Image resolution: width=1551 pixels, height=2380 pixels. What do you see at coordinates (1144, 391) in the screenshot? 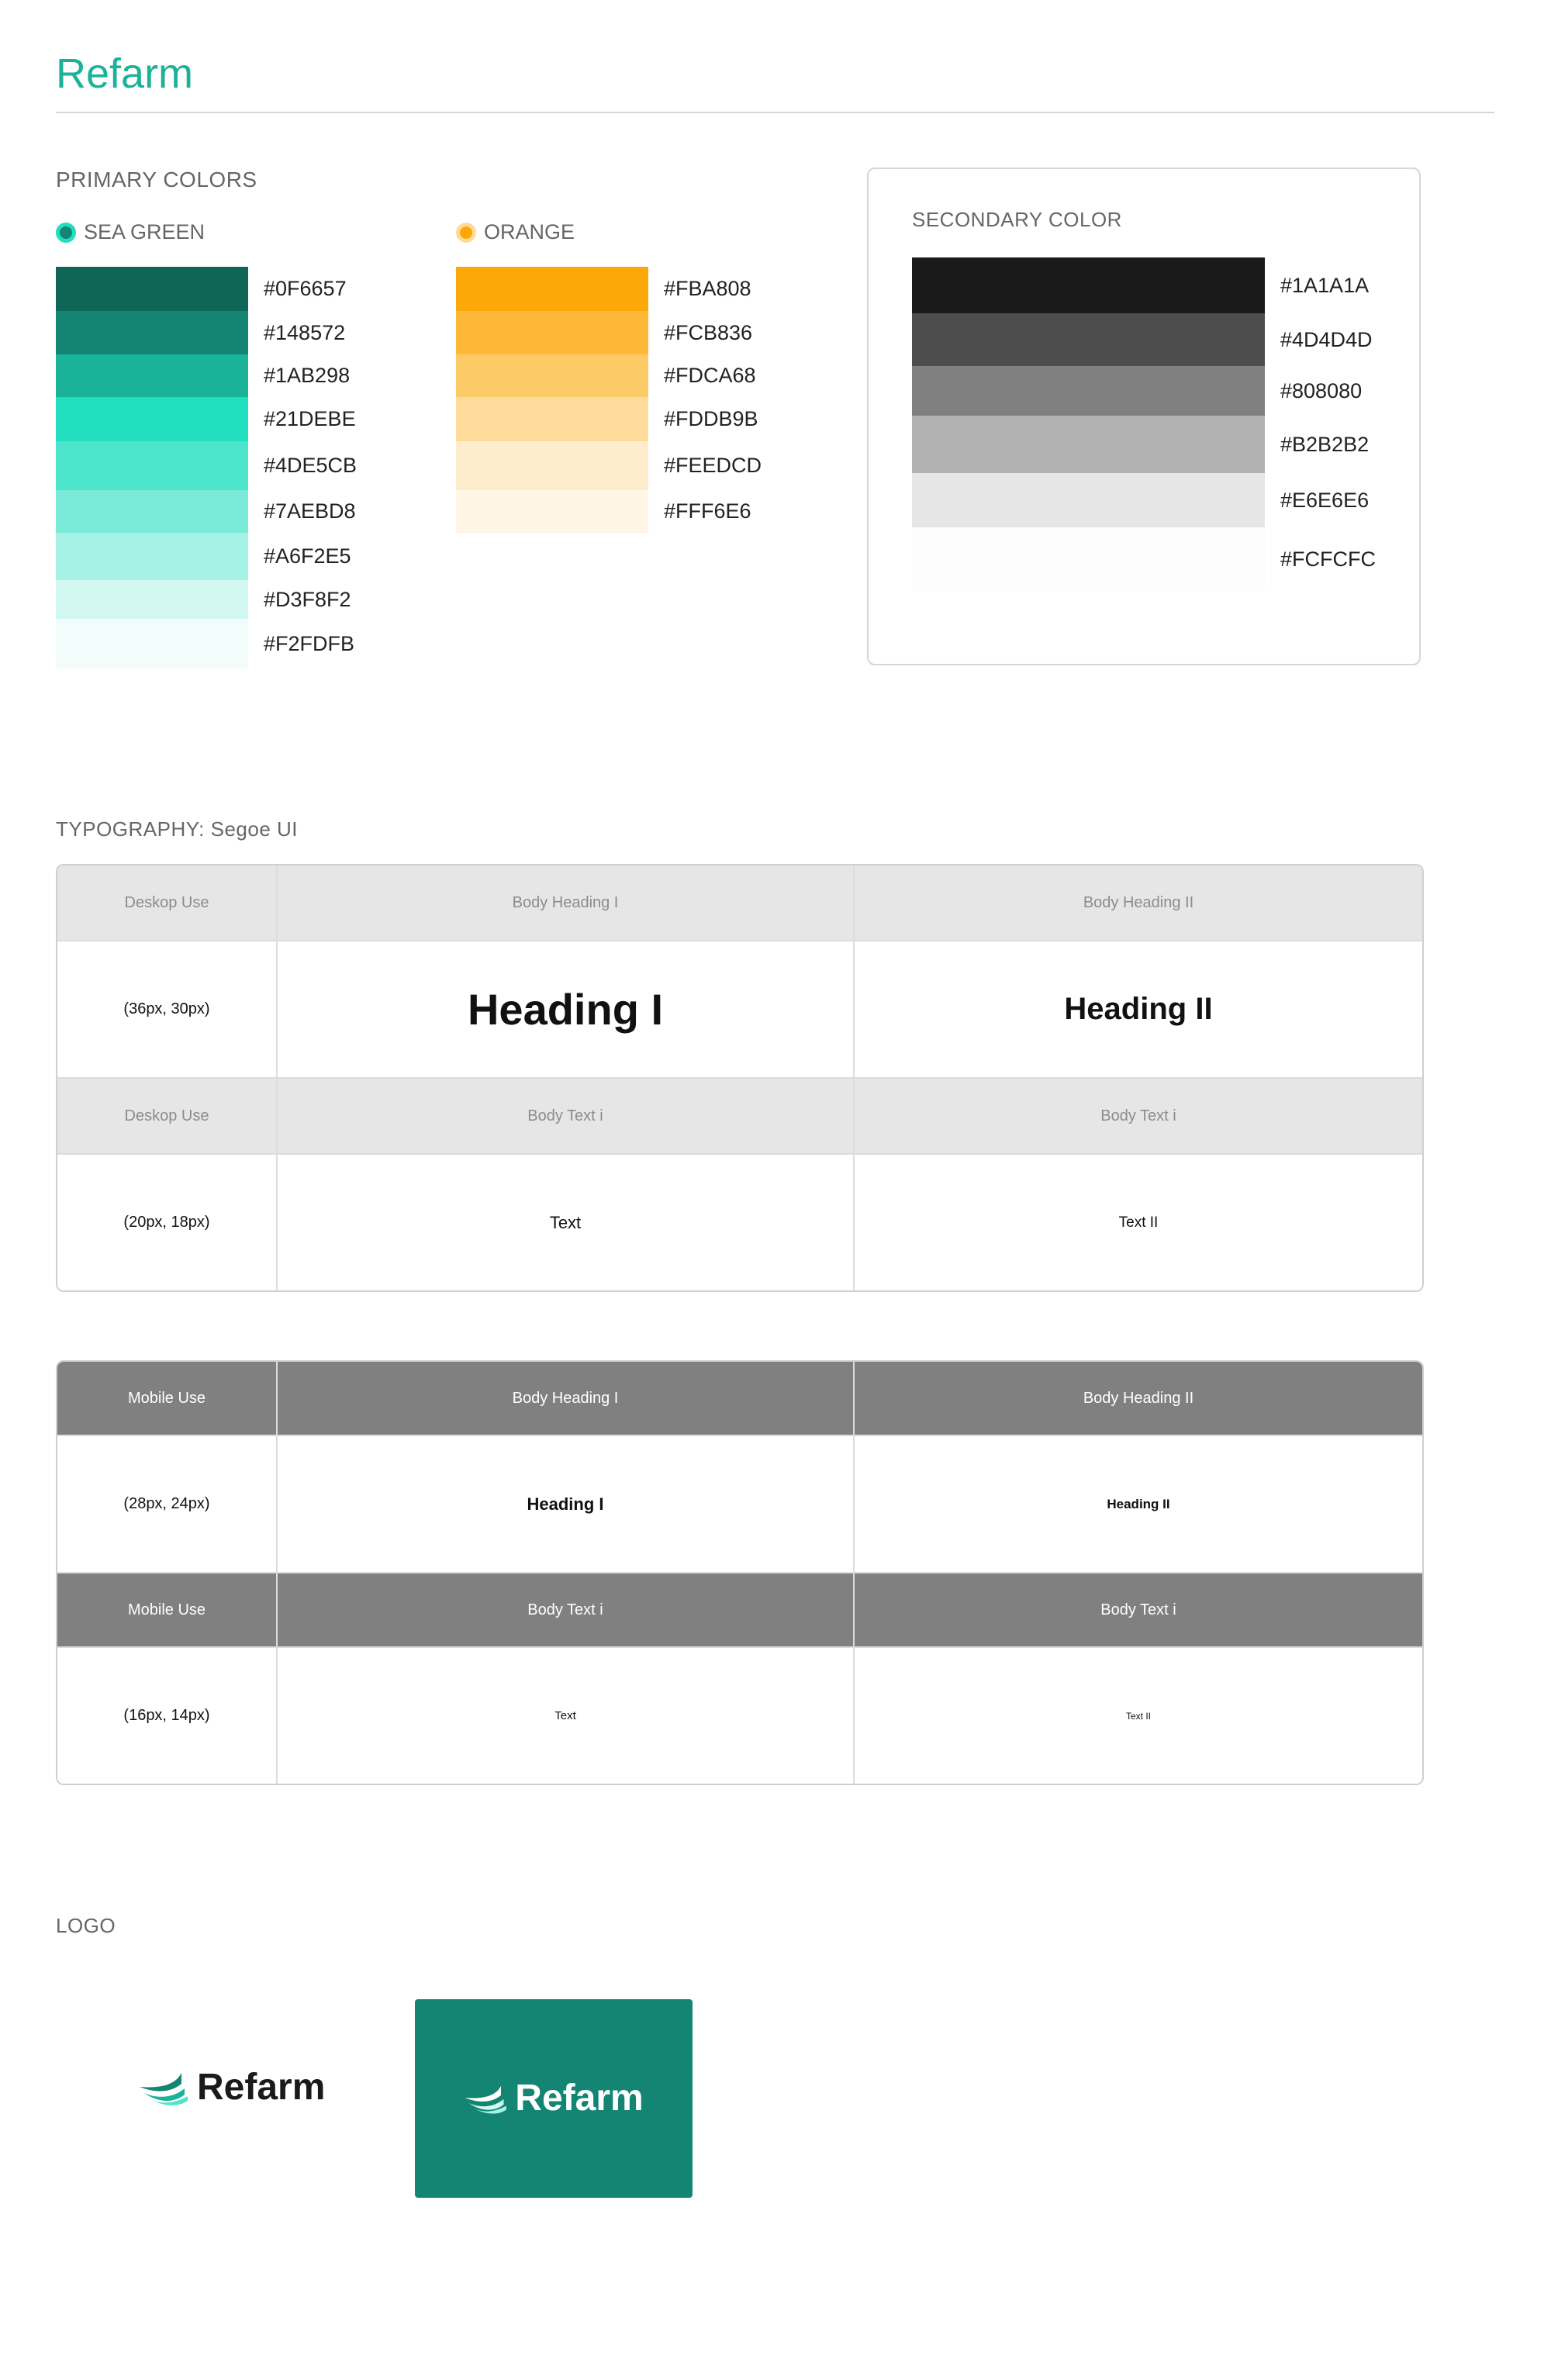
I see `swatch-row: #808080` at bounding box center [1144, 391].